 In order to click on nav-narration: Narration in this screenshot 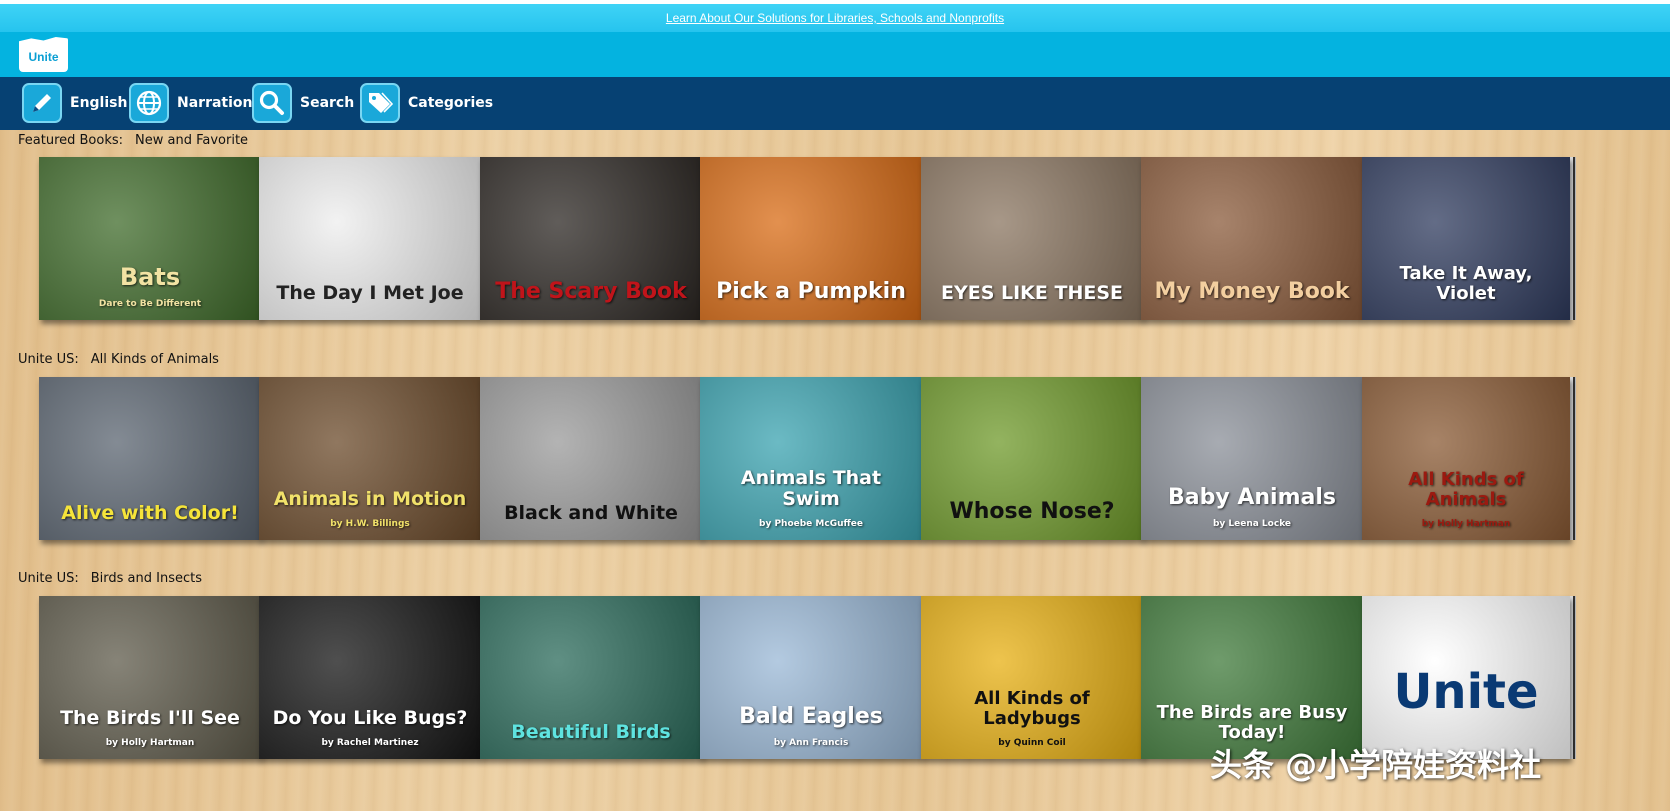, I will do `click(191, 103)`.